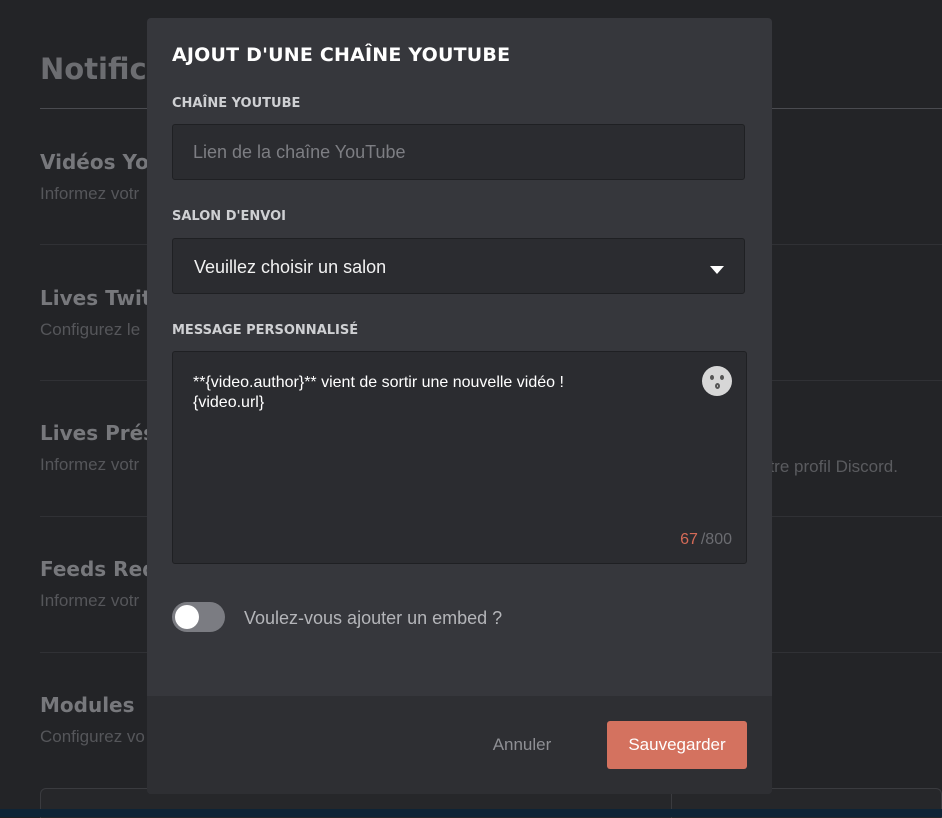  What do you see at coordinates (458, 266) in the screenshot?
I see `salon-select: Veuillez choisir un salon` at bounding box center [458, 266].